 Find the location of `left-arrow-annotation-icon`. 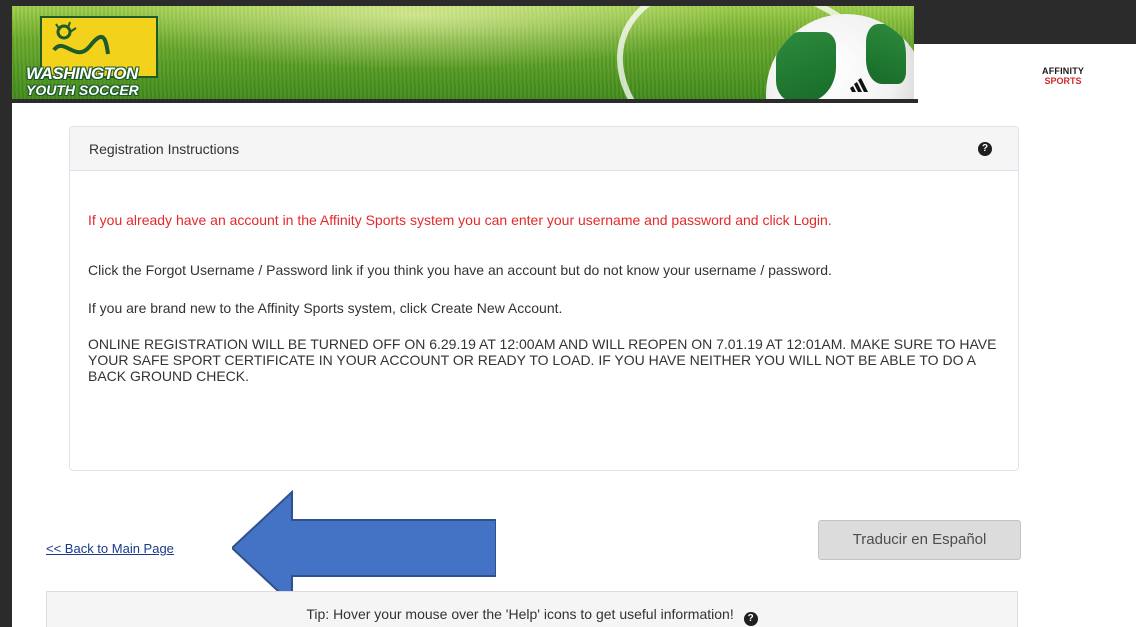

left-arrow-annotation-icon is located at coordinates (364, 548).